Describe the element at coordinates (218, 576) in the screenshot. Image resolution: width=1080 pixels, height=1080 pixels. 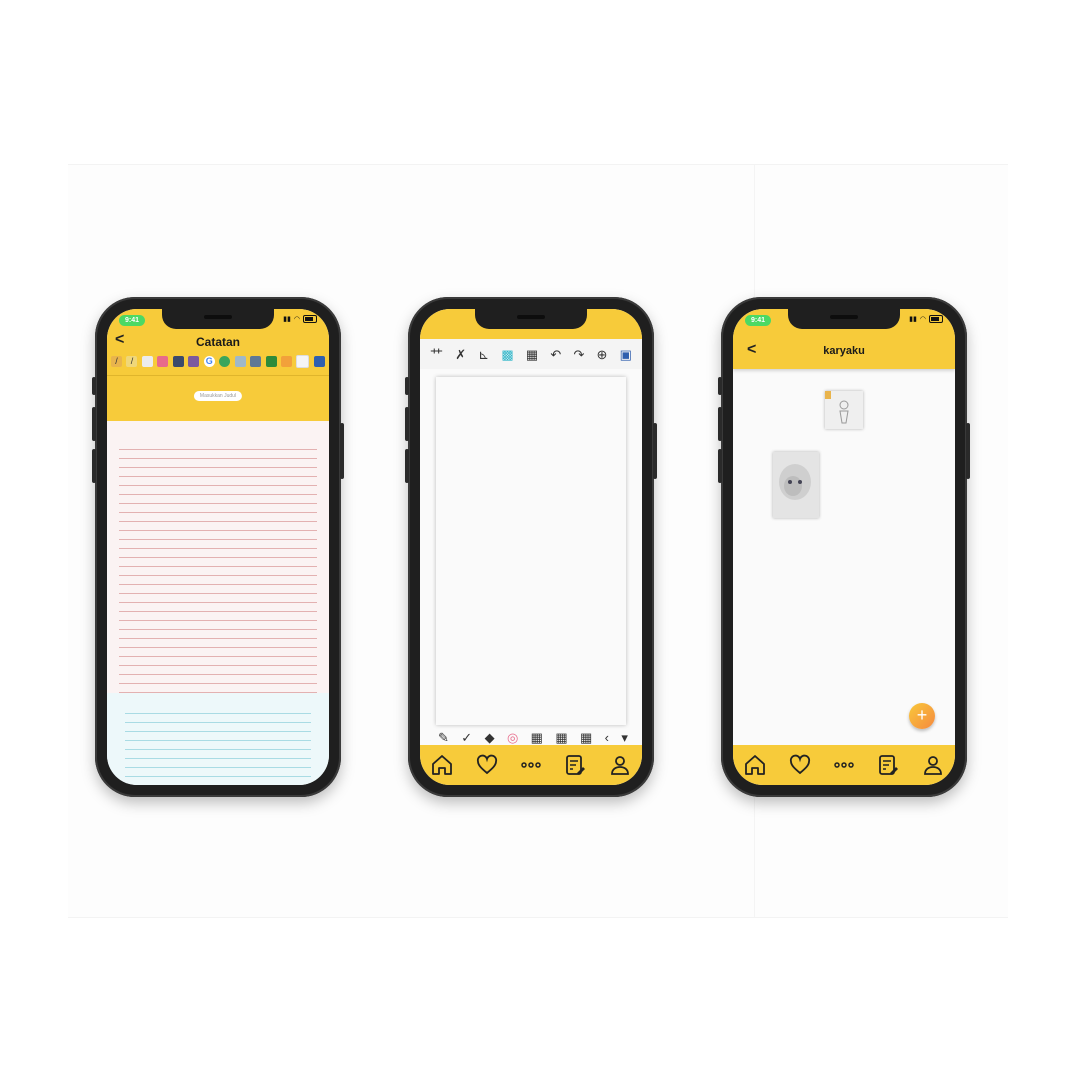
I see `paper-lines` at that location.